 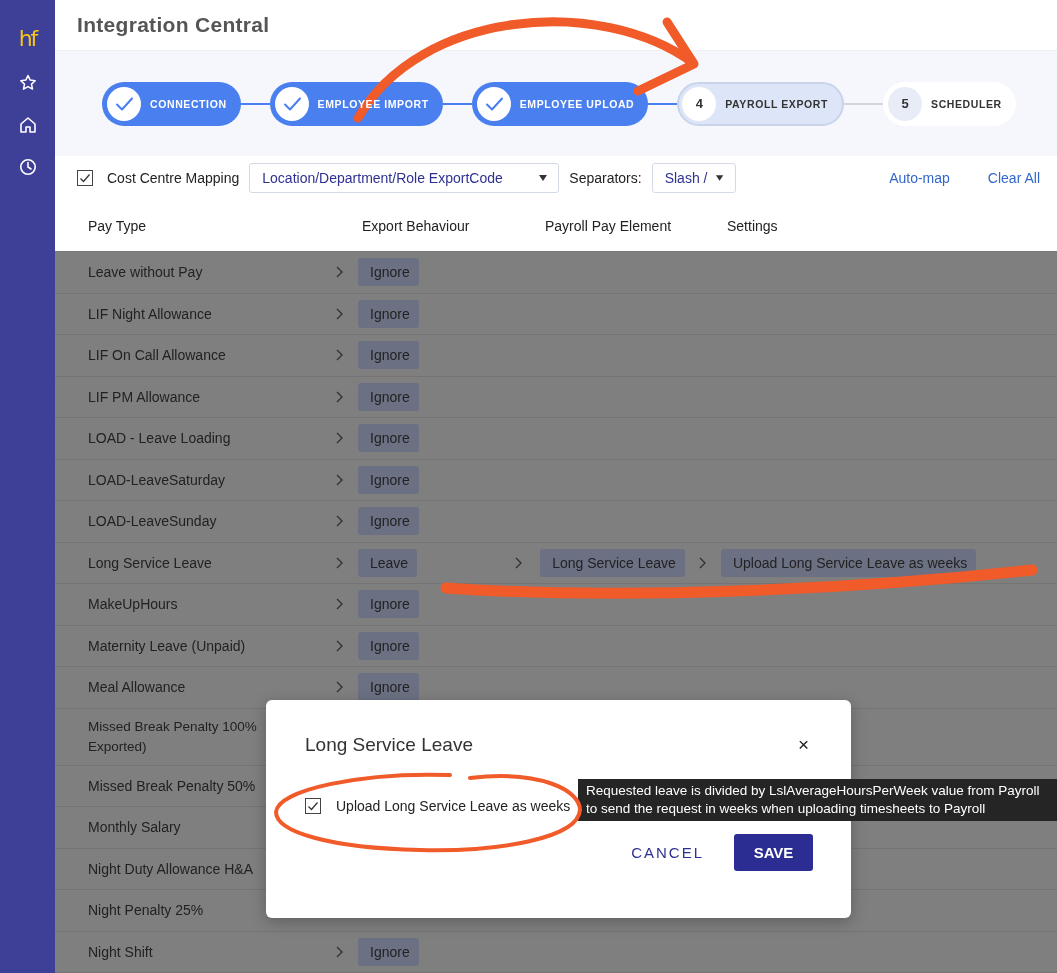 I want to click on table-cell-text: LIF PM Allowance, so click(x=144, y=397).